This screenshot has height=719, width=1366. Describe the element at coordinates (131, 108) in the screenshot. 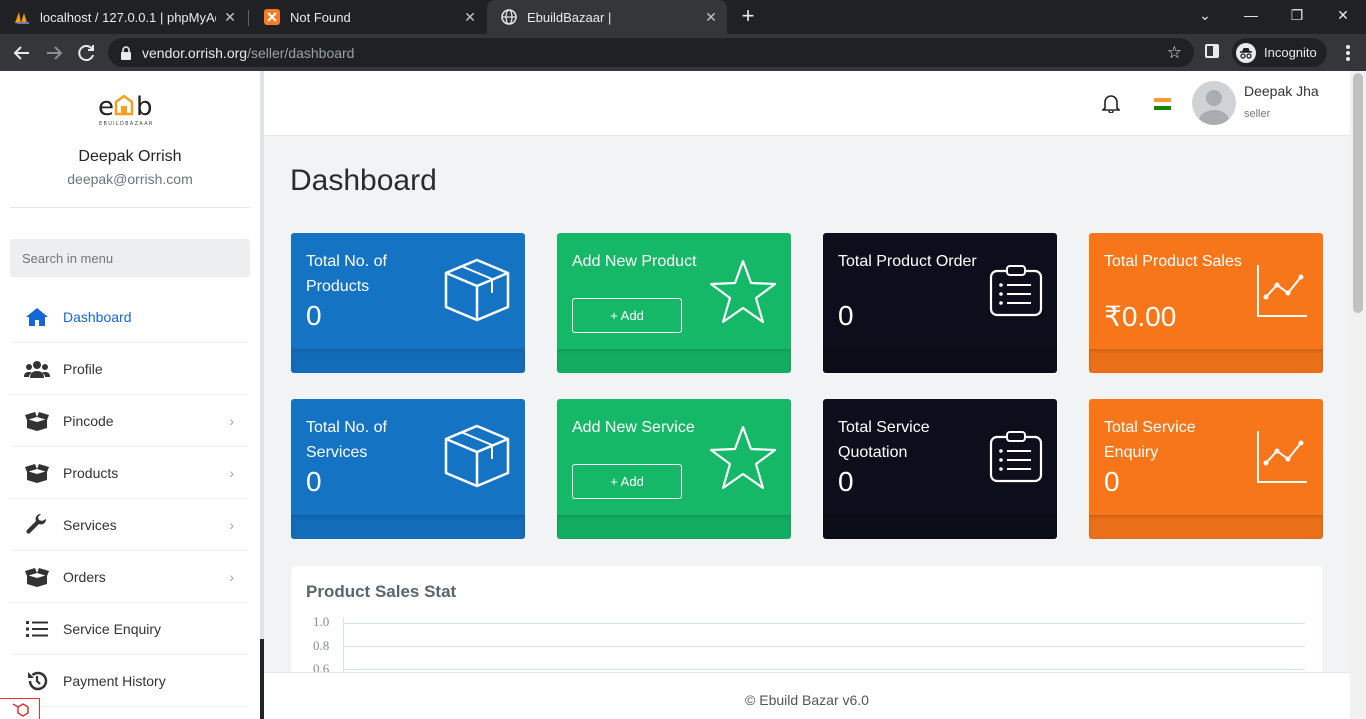

I see `ebuildbazaar-logo: e b EBUILDBAZAAR` at that location.